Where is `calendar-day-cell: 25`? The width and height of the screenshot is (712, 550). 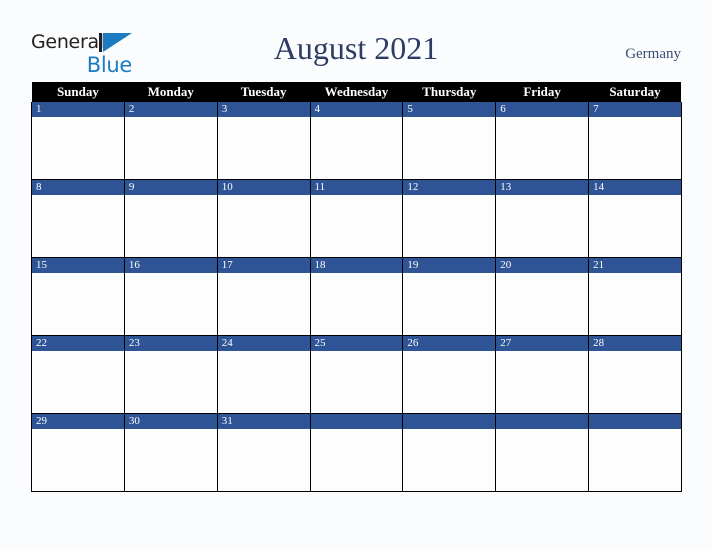
calendar-day-cell: 25 is located at coordinates (356, 374).